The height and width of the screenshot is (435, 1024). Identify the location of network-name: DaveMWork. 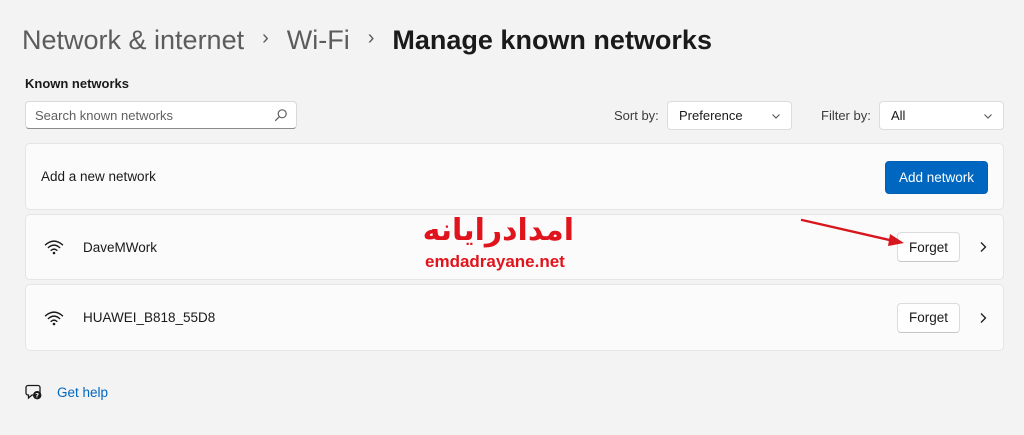
(120, 247).